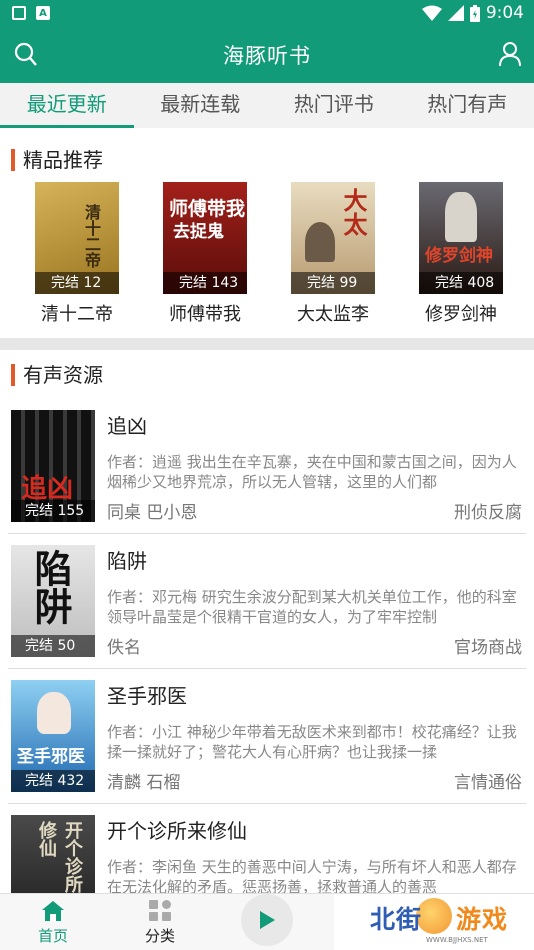  Describe the element at coordinates (77, 238) in the screenshot. I see `book-cover: 清十二帝 完结 12` at that location.